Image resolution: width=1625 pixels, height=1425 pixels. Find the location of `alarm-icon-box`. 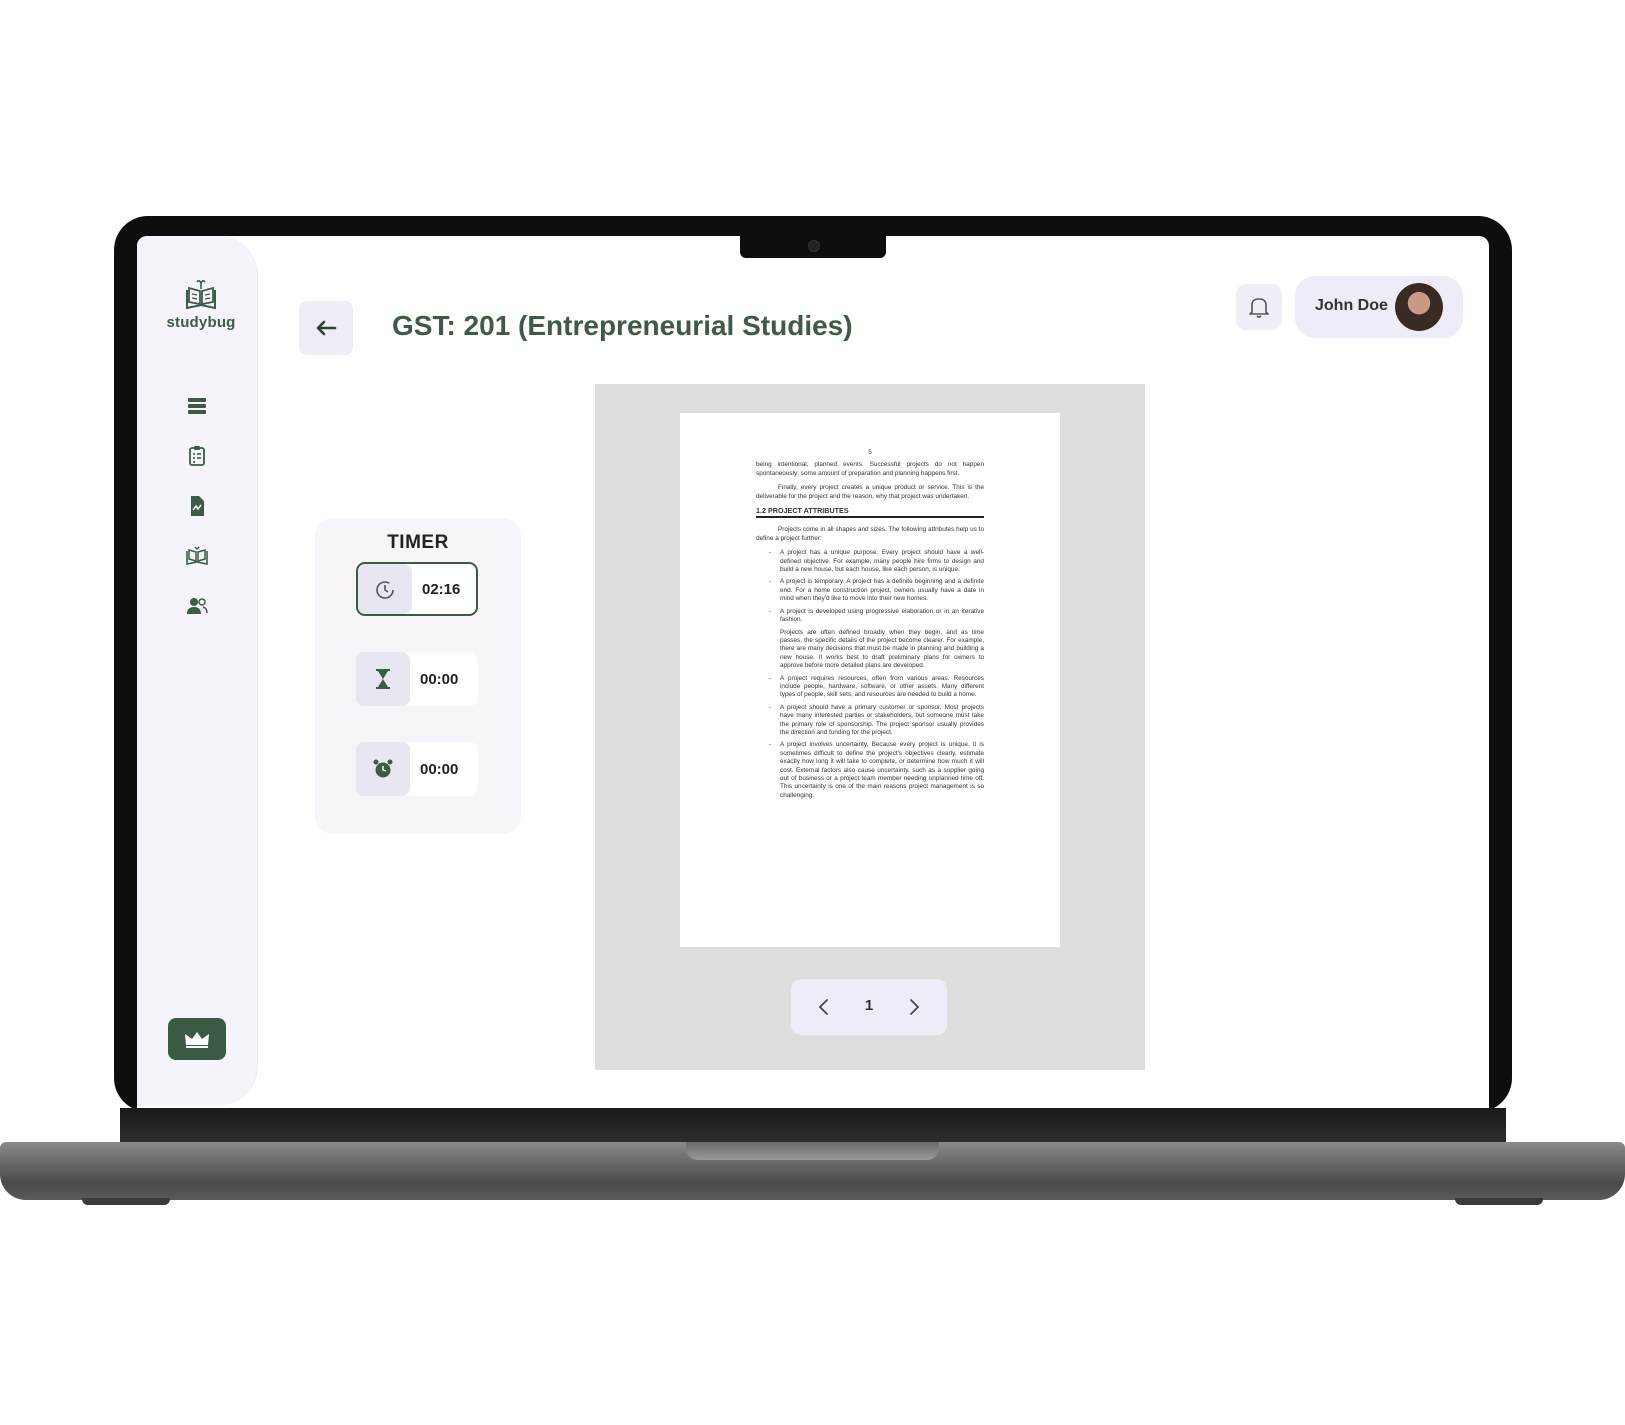

alarm-icon-box is located at coordinates (383, 769).